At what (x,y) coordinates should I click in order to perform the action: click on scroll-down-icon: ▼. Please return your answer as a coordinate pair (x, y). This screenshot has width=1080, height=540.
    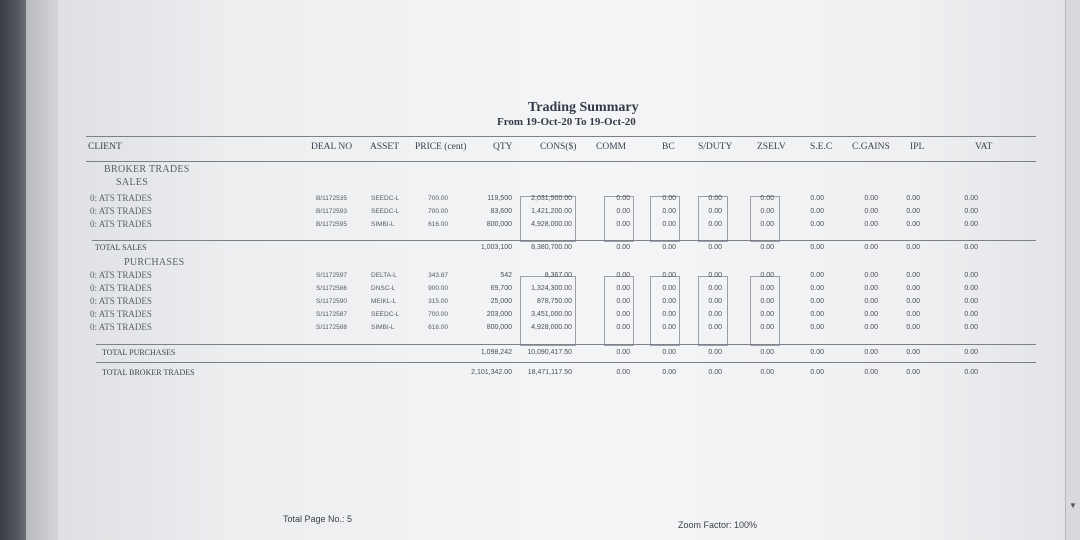
    Looking at the image, I should click on (1073, 506).